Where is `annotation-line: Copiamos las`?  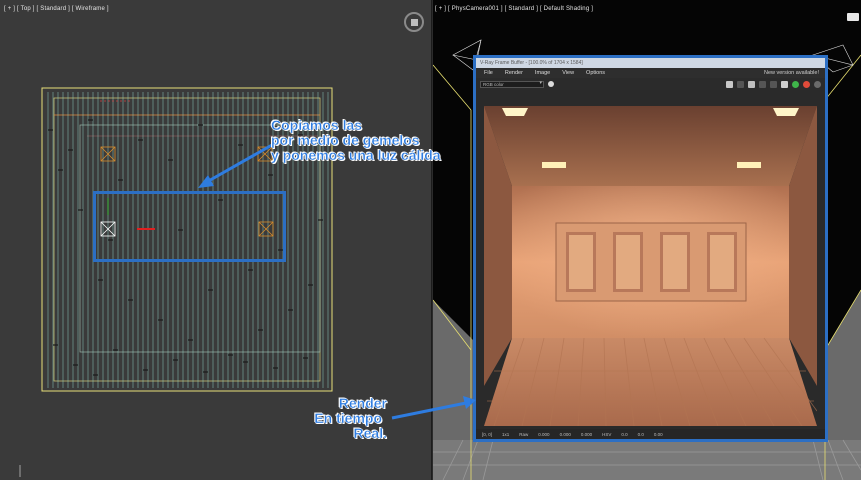
annotation-line: Copiamos las is located at coordinates (317, 125).